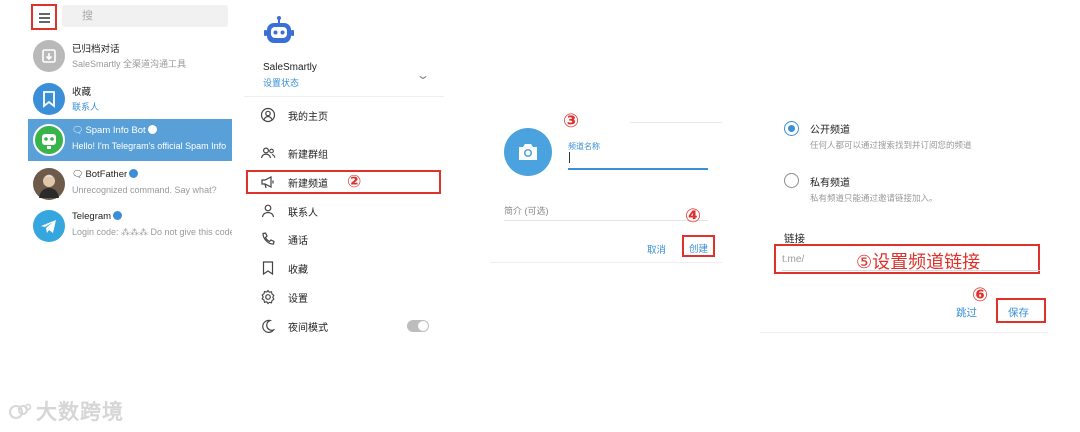  What do you see at coordinates (1018, 312) in the screenshot?
I see `save-button: 保存` at bounding box center [1018, 312].